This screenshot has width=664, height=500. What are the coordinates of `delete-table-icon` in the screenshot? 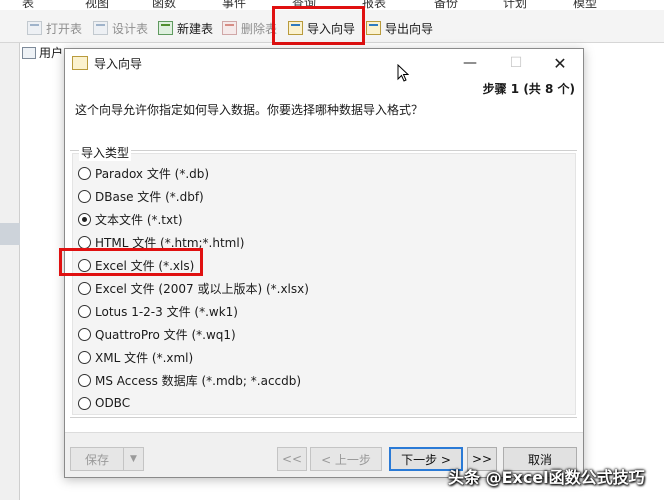 It's located at (229, 28).